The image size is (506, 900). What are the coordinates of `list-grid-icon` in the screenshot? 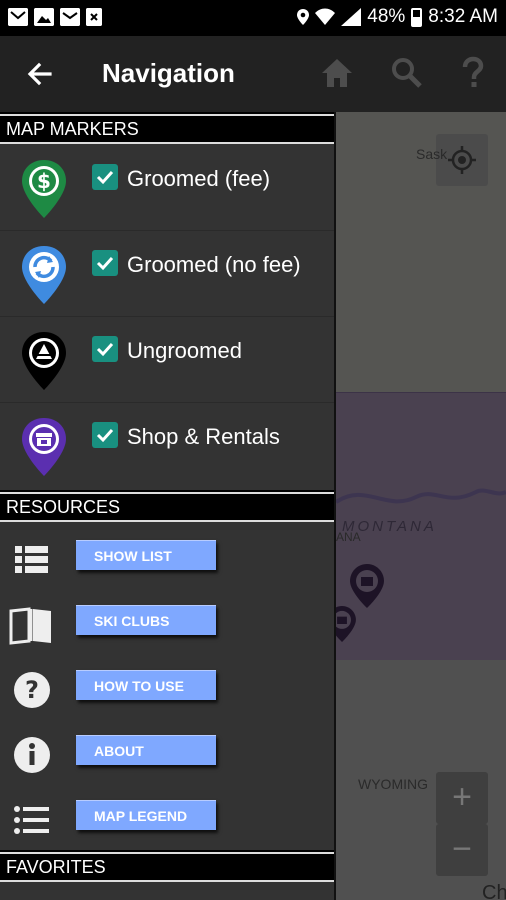 It's located at (31, 559).